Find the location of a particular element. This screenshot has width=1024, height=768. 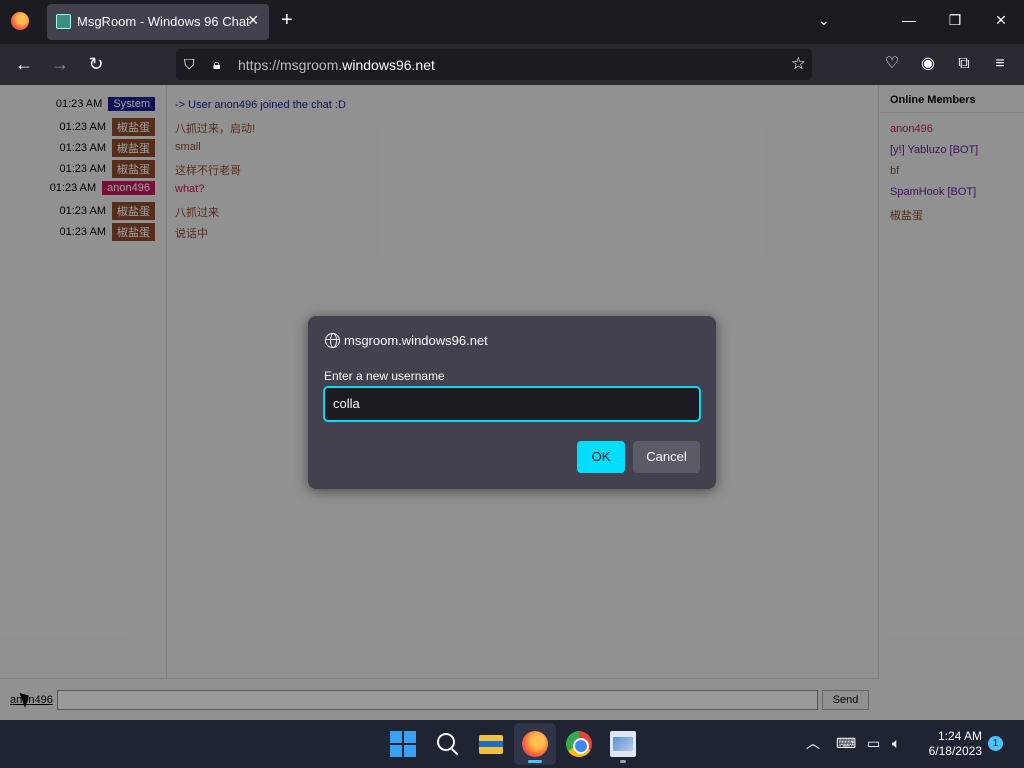

active-app-indicator is located at coordinates (535, 761).